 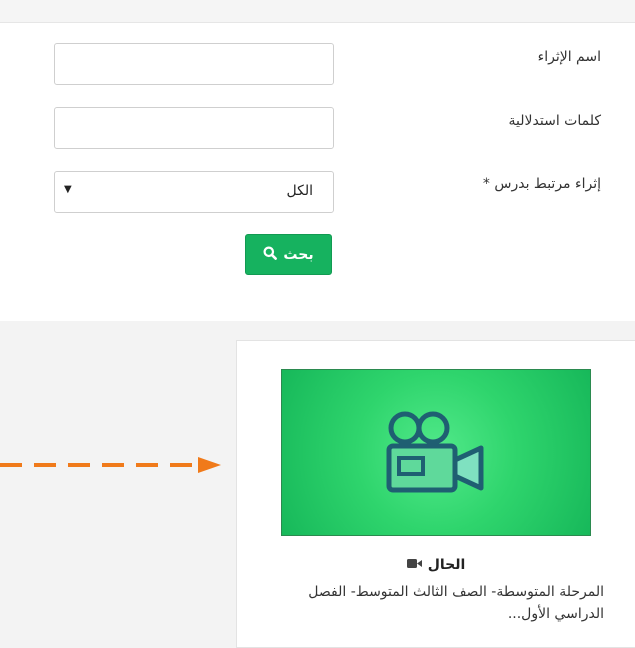 What do you see at coordinates (414, 565) in the screenshot?
I see `video-icon` at bounding box center [414, 565].